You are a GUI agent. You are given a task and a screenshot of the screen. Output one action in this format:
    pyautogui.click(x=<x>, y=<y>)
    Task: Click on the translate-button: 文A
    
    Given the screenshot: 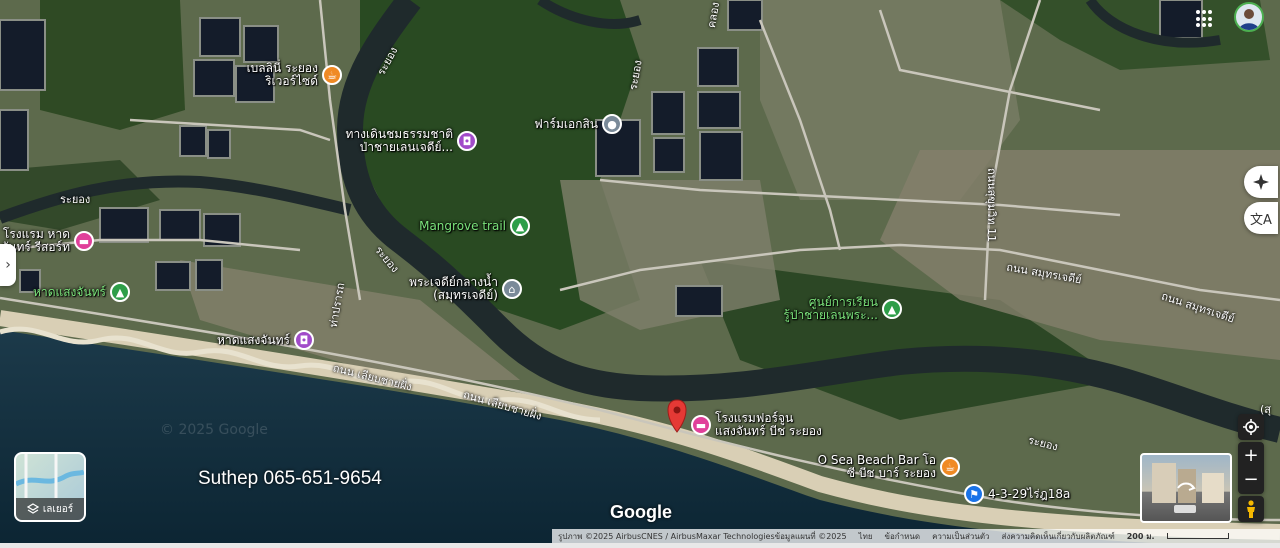 What is the action you would take?
    pyautogui.click(x=1261, y=218)
    